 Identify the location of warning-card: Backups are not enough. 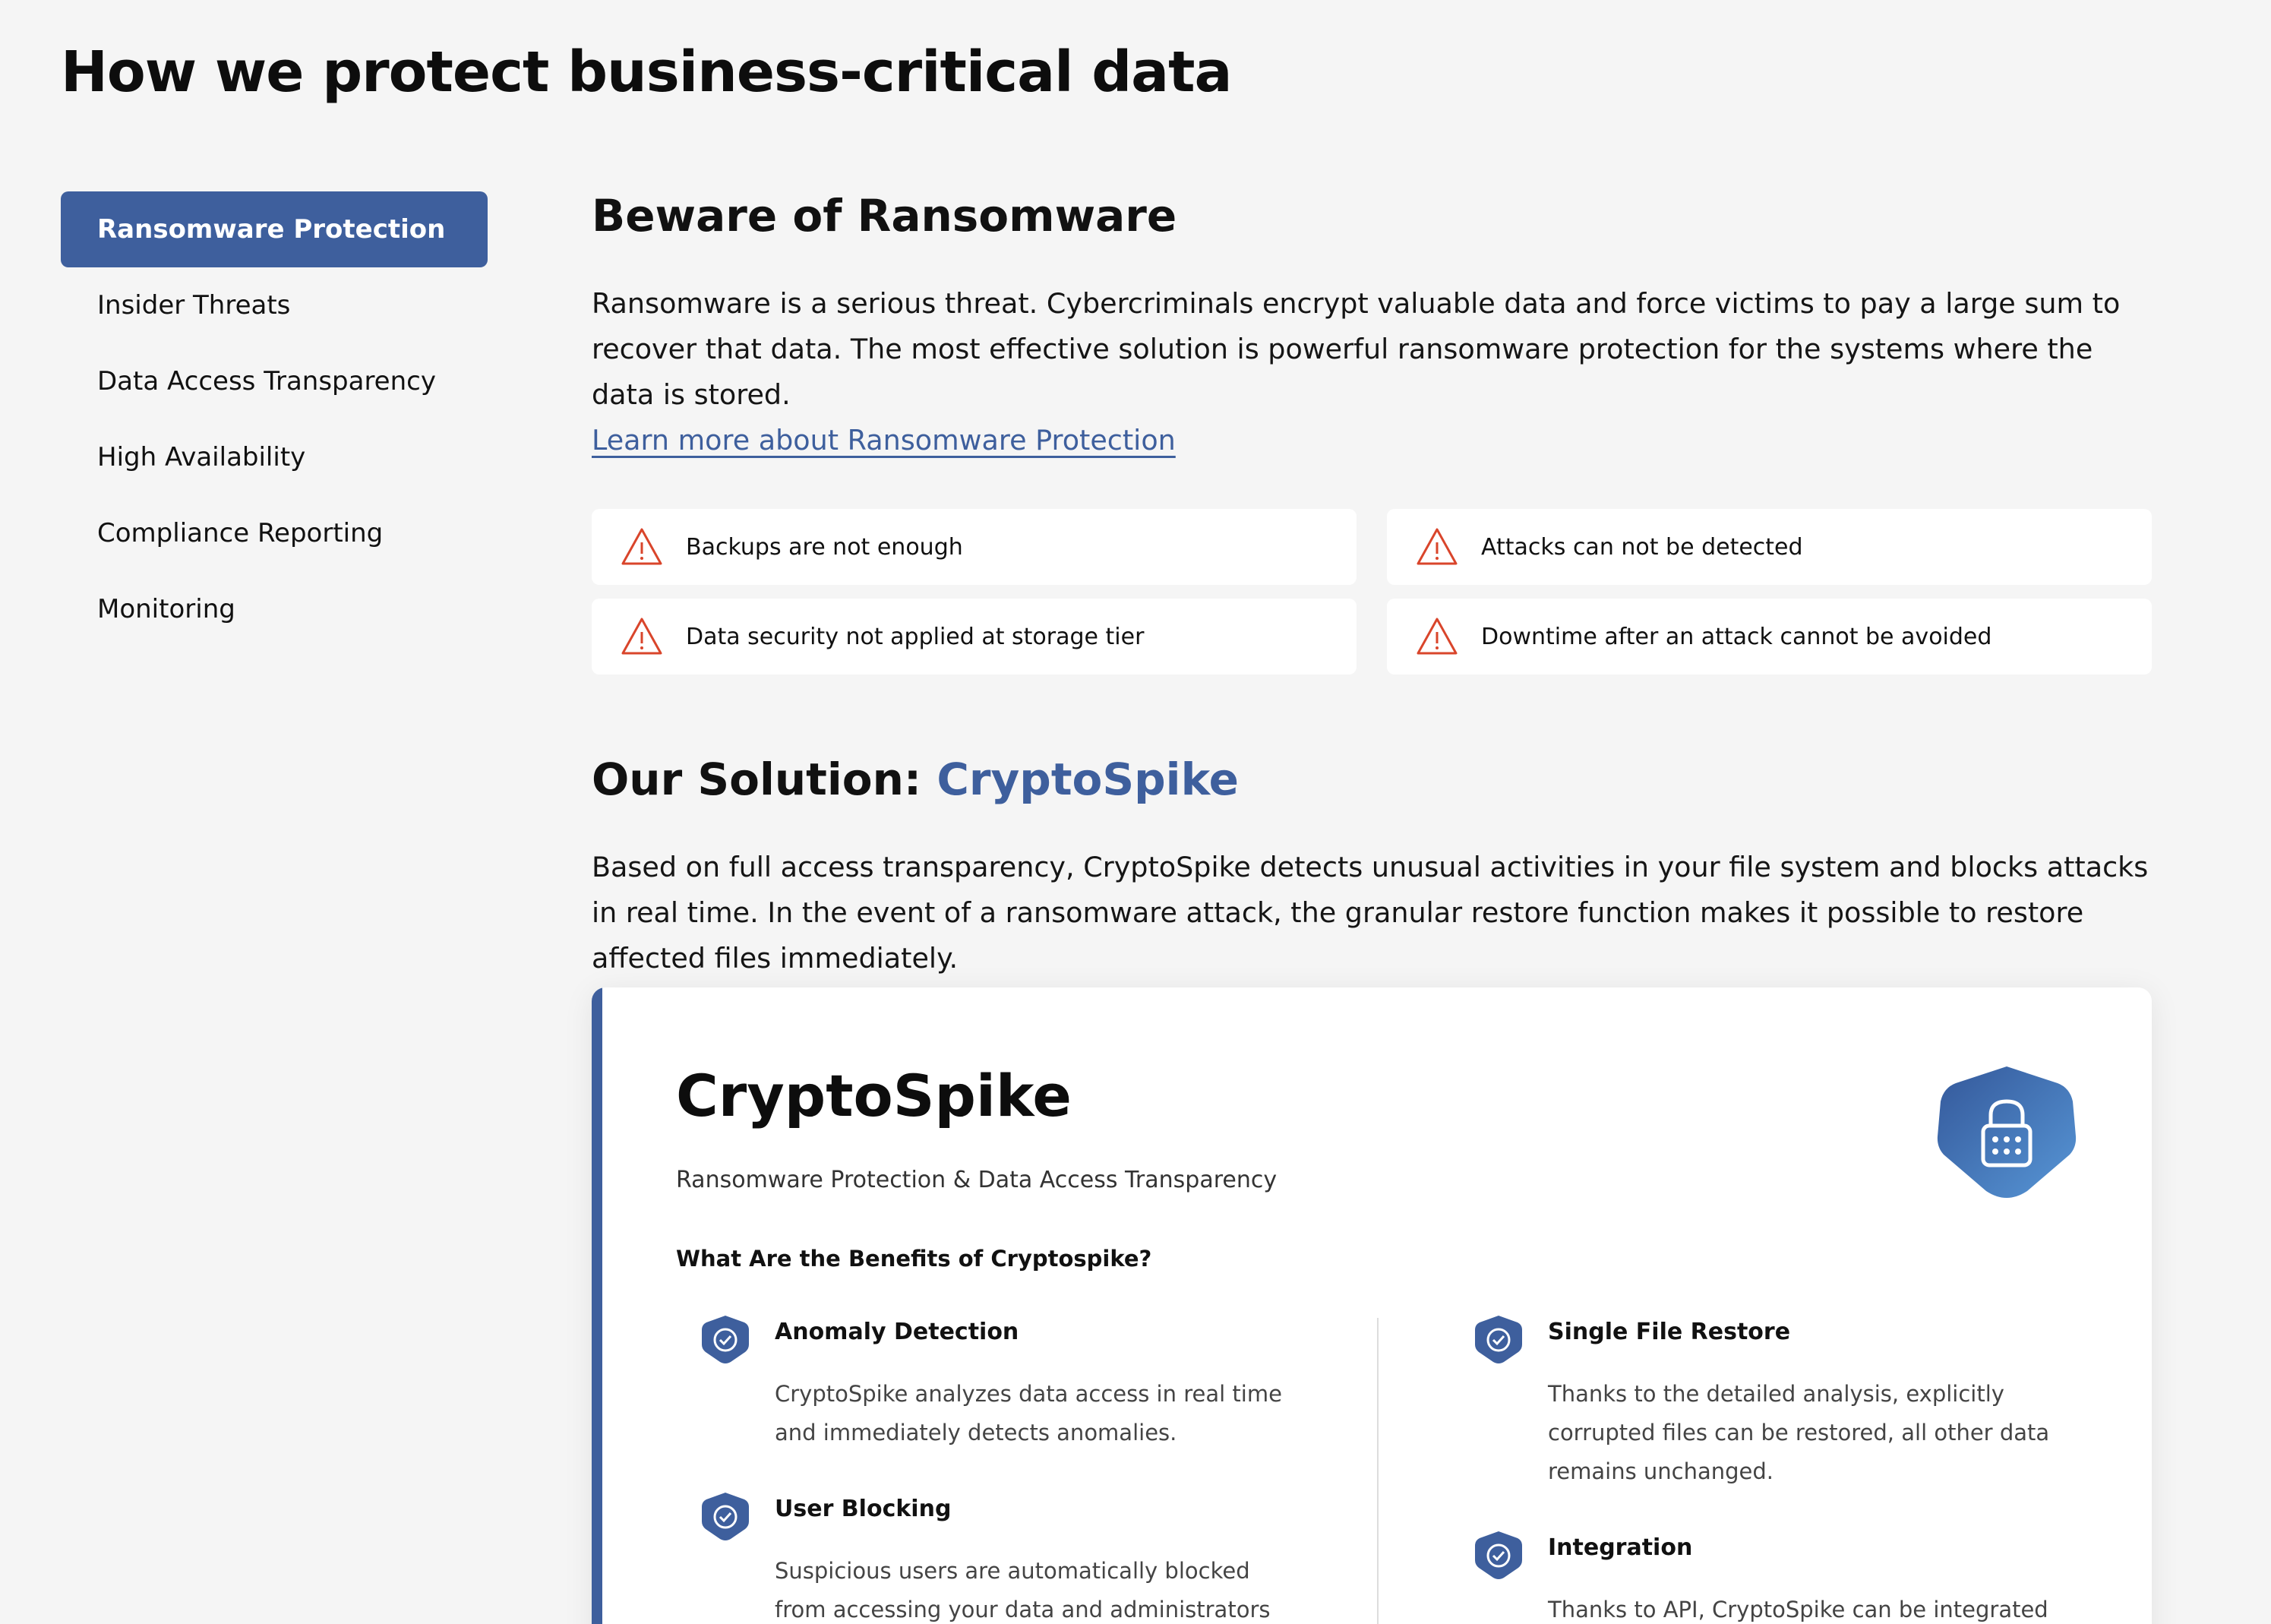
(974, 547).